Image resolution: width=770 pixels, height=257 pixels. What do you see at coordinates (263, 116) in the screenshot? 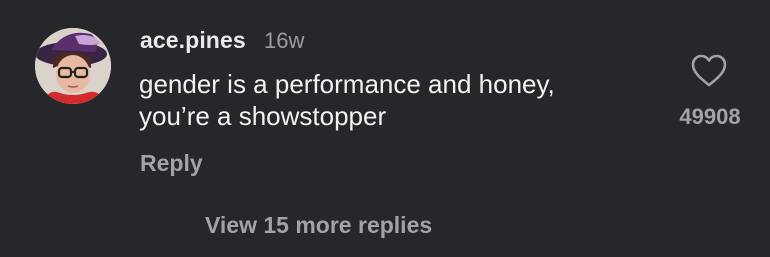
I see `comment-text-line: you’re a showstopper` at bounding box center [263, 116].